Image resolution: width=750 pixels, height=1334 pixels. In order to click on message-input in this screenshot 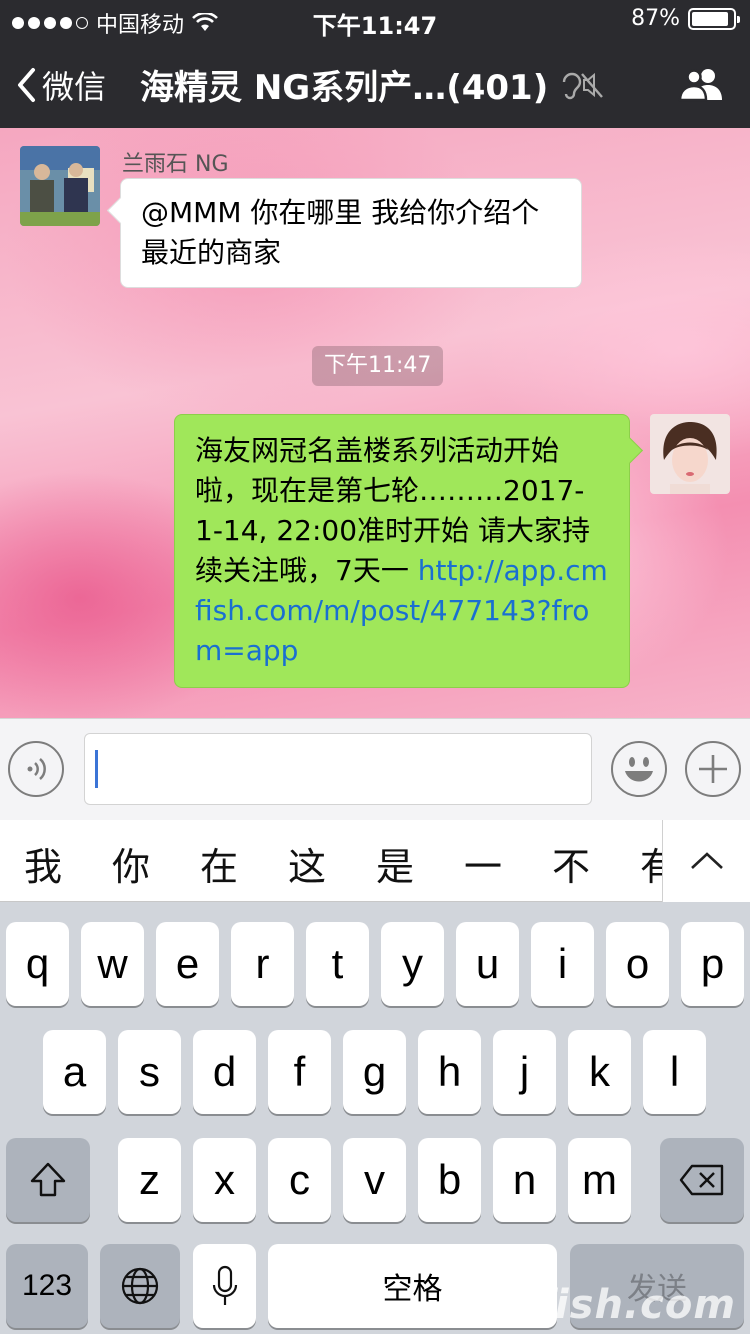, I will do `click(338, 769)`.